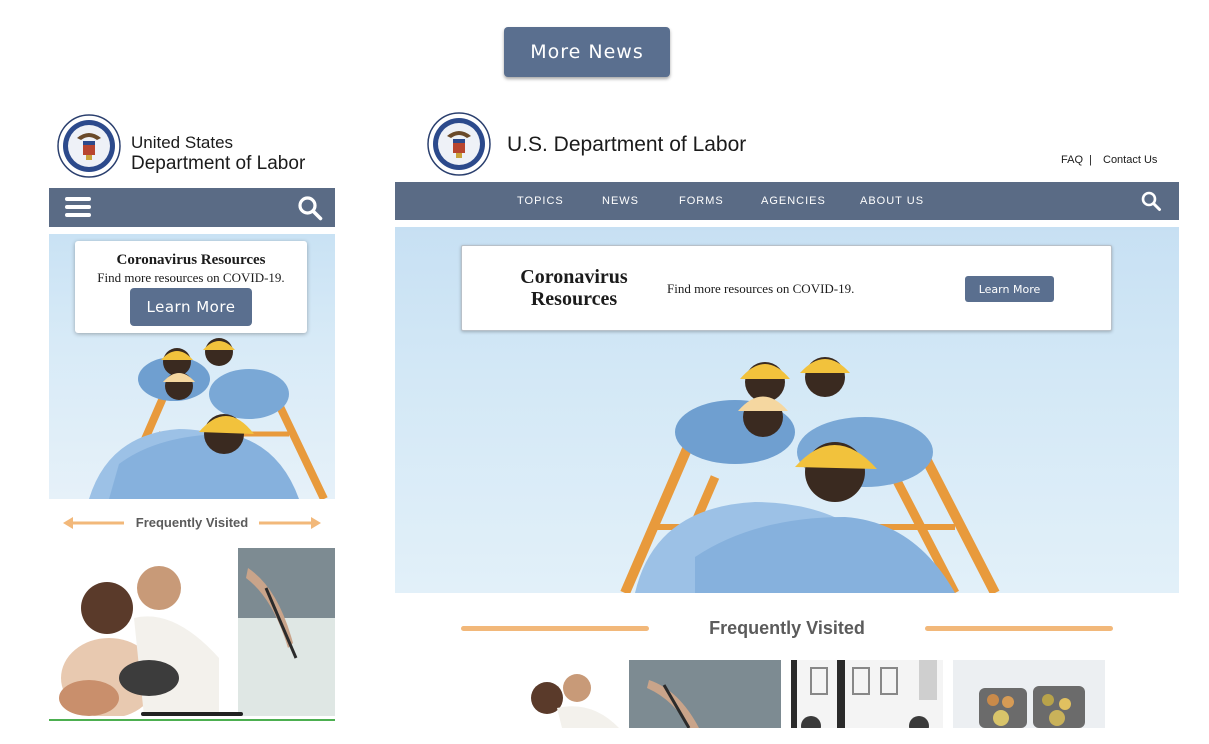  I want to click on family-thumbnail, so click(543, 694).